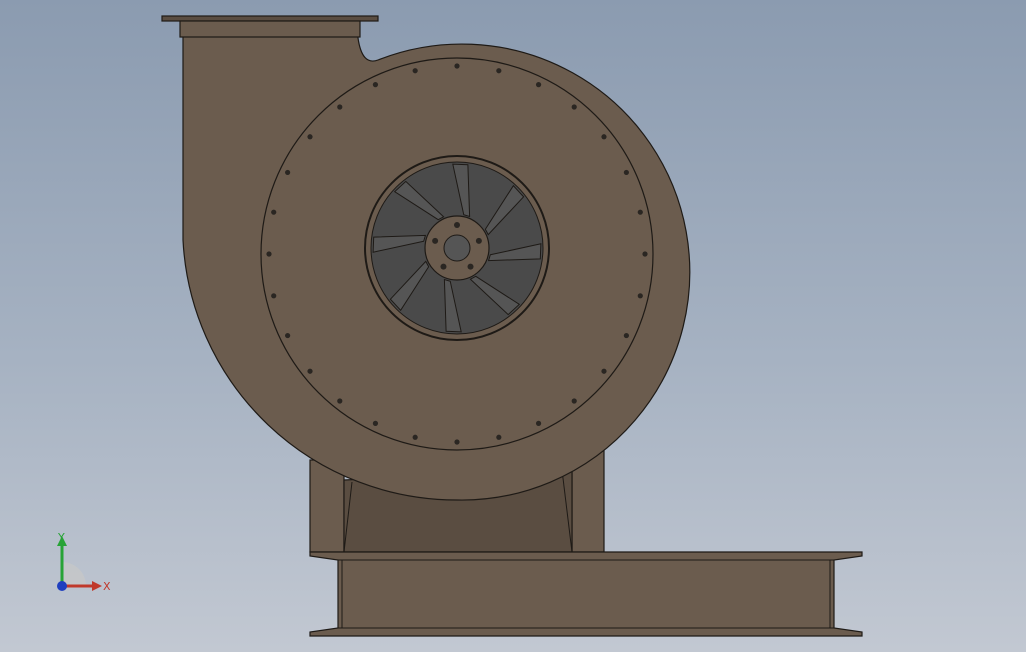  I want to click on base-beam, so click(586, 594).